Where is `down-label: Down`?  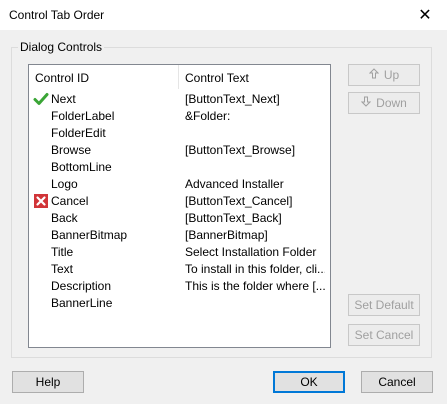 down-label: Down is located at coordinates (391, 103).